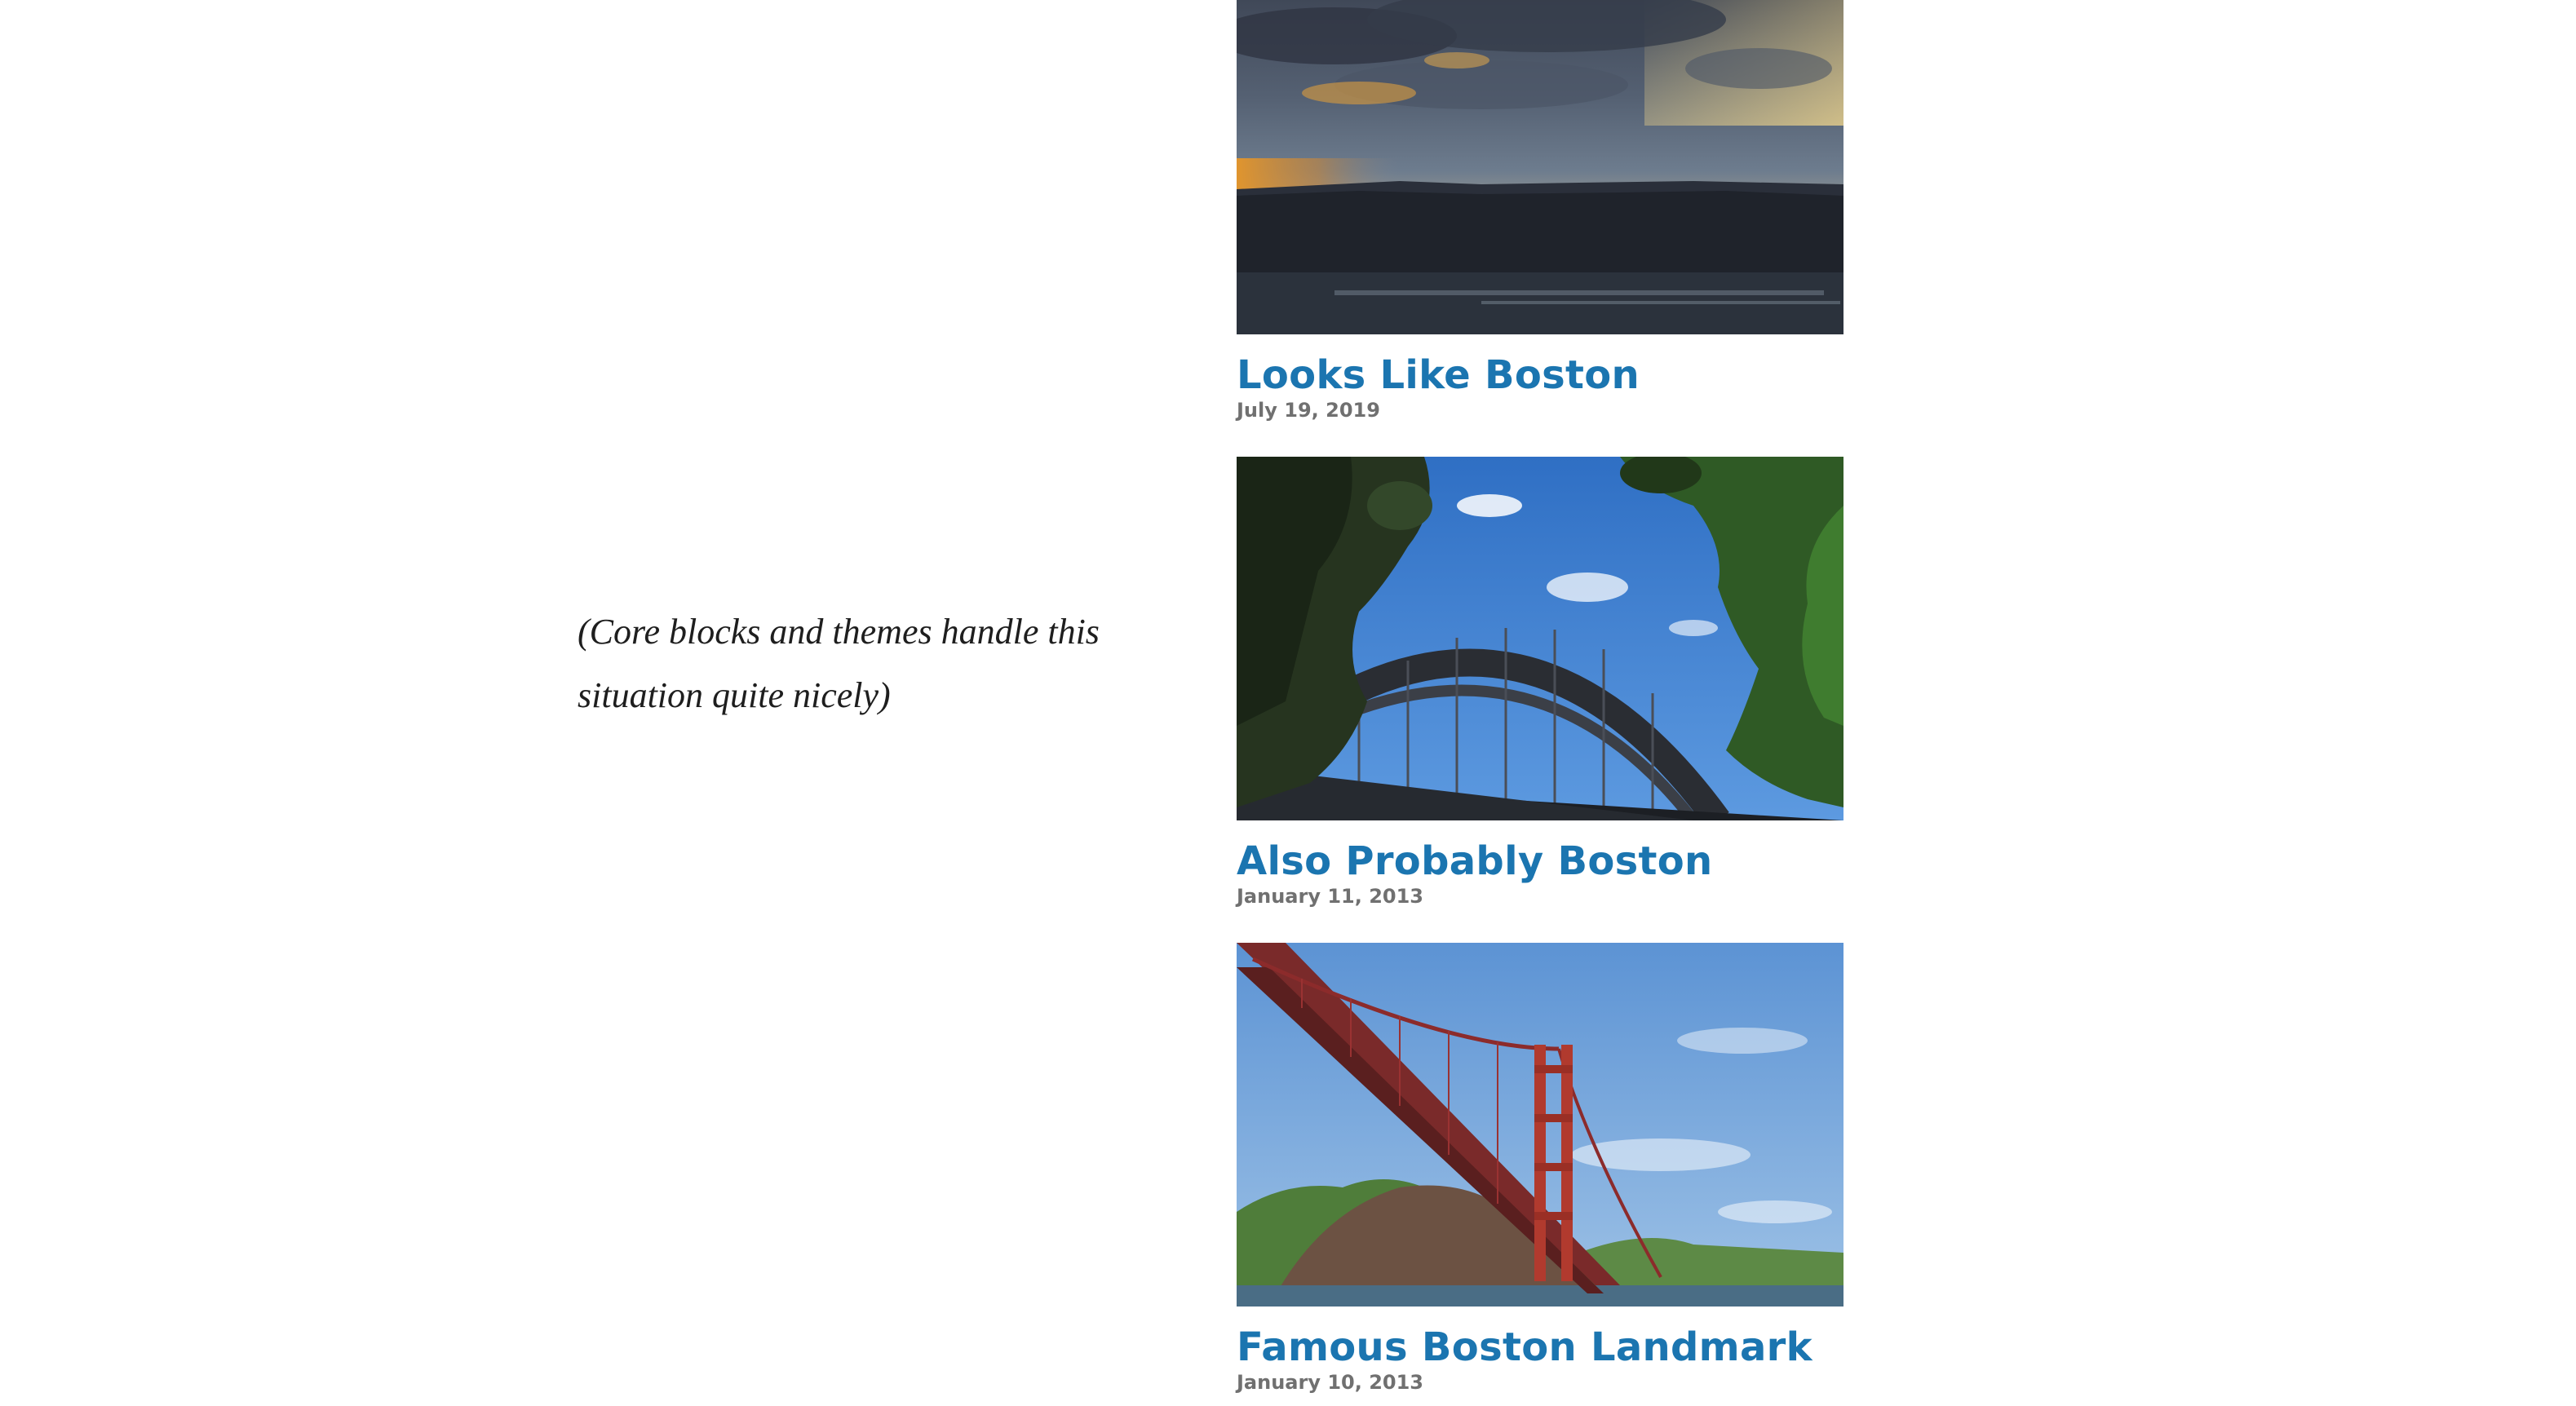 The width and height of the screenshot is (2576, 1406). I want to click on post-date: July 19, 2019, so click(1308, 411).